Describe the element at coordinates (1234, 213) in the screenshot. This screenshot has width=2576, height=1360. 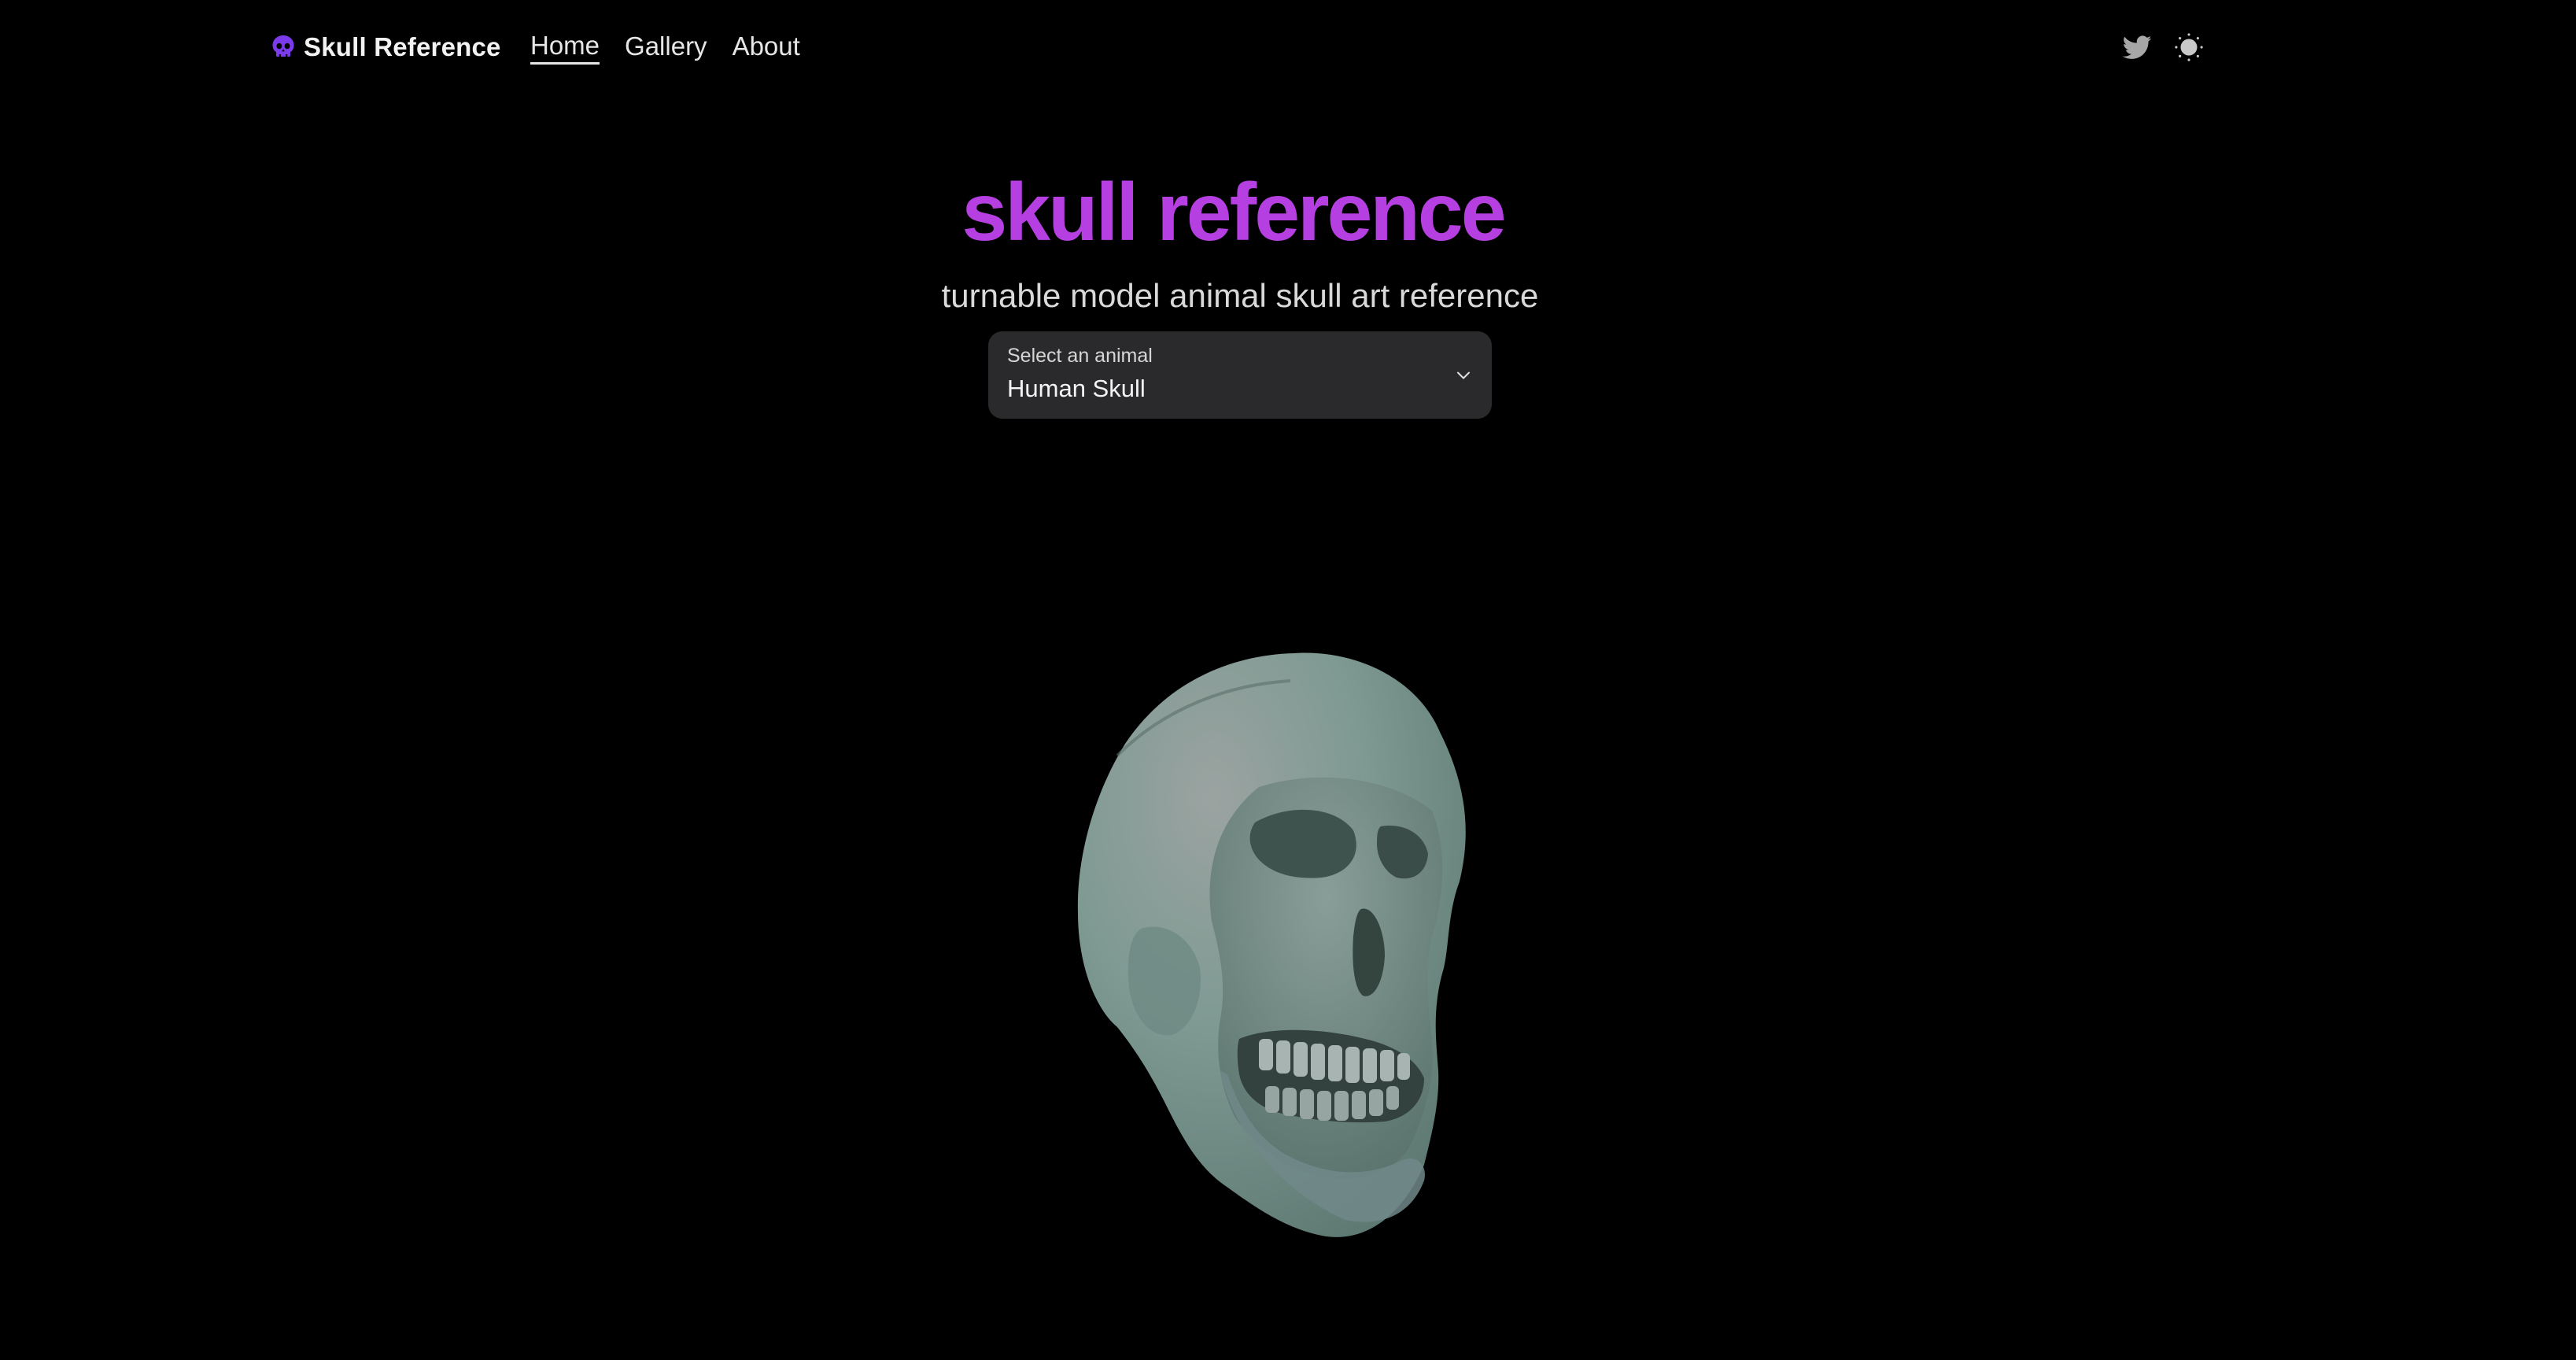
I see `page-title: skull reference` at that location.